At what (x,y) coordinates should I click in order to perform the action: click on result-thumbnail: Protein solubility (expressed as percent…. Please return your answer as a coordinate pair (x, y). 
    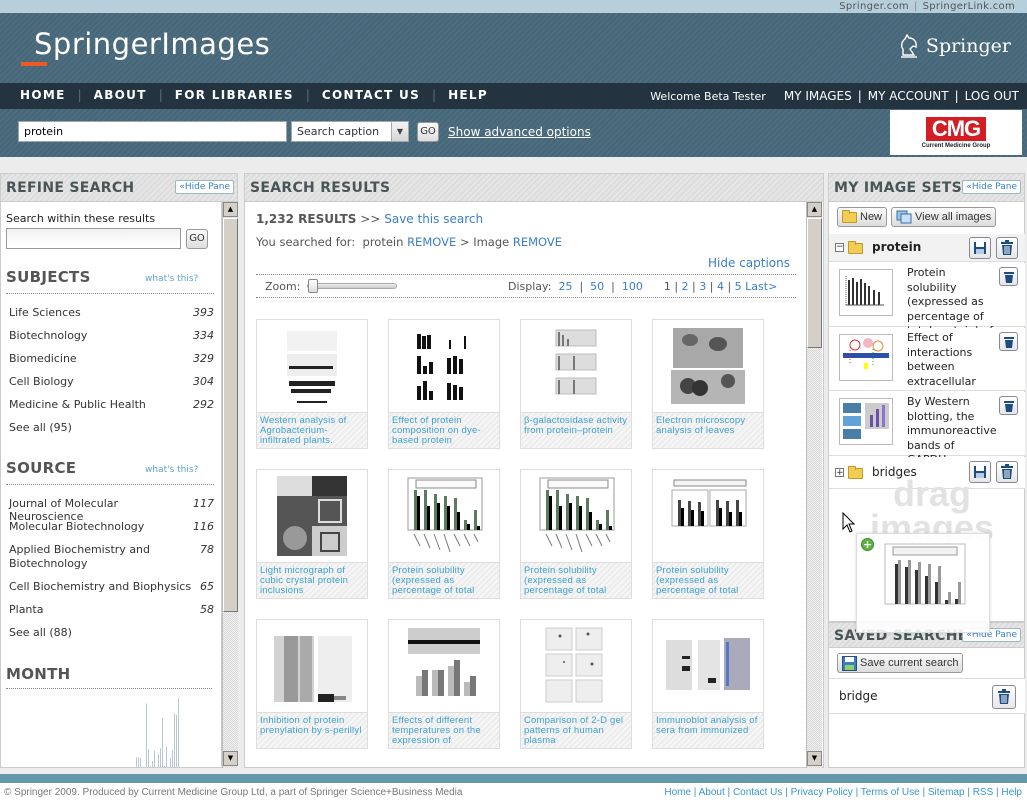
    Looking at the image, I should click on (444, 534).